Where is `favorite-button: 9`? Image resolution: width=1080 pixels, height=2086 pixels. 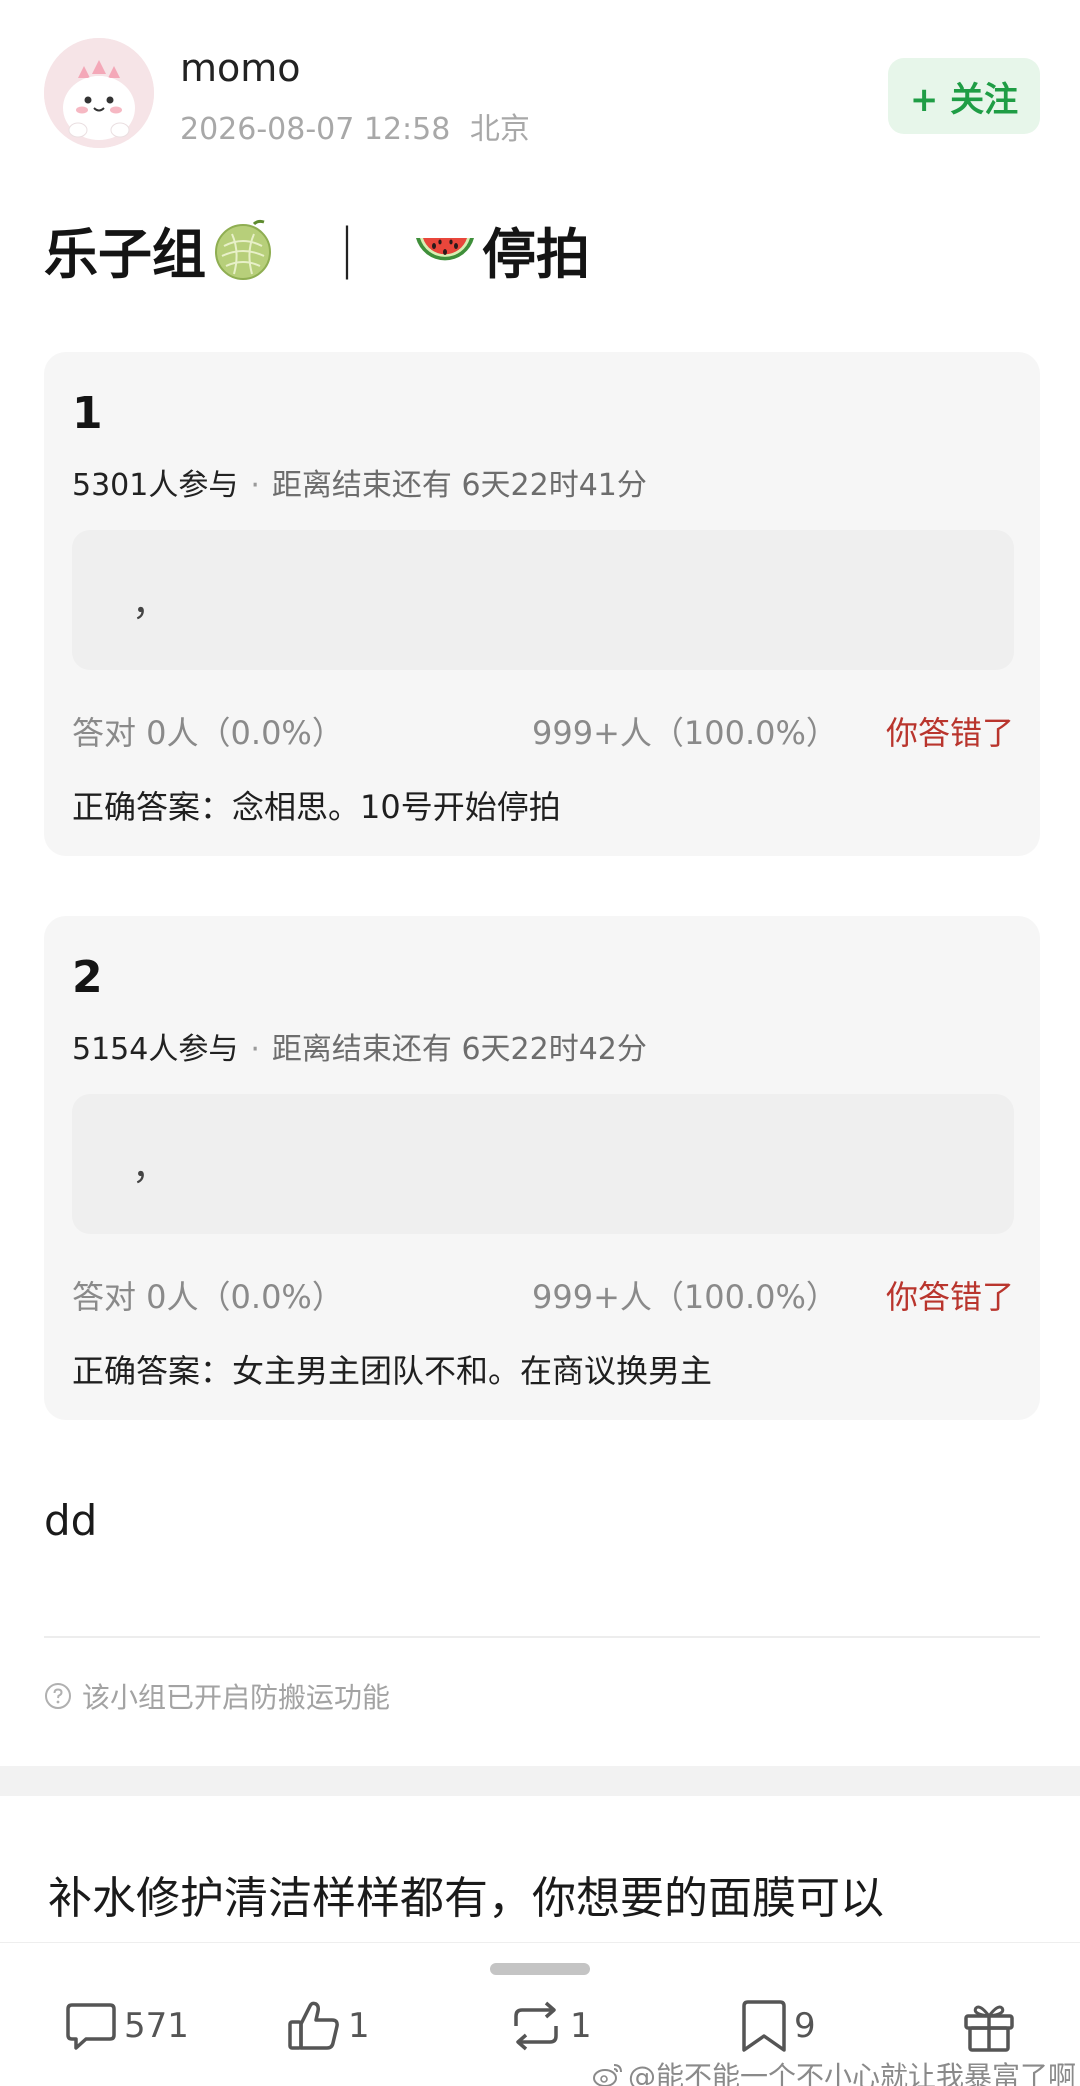 favorite-button: 9 is located at coordinates (777, 2026).